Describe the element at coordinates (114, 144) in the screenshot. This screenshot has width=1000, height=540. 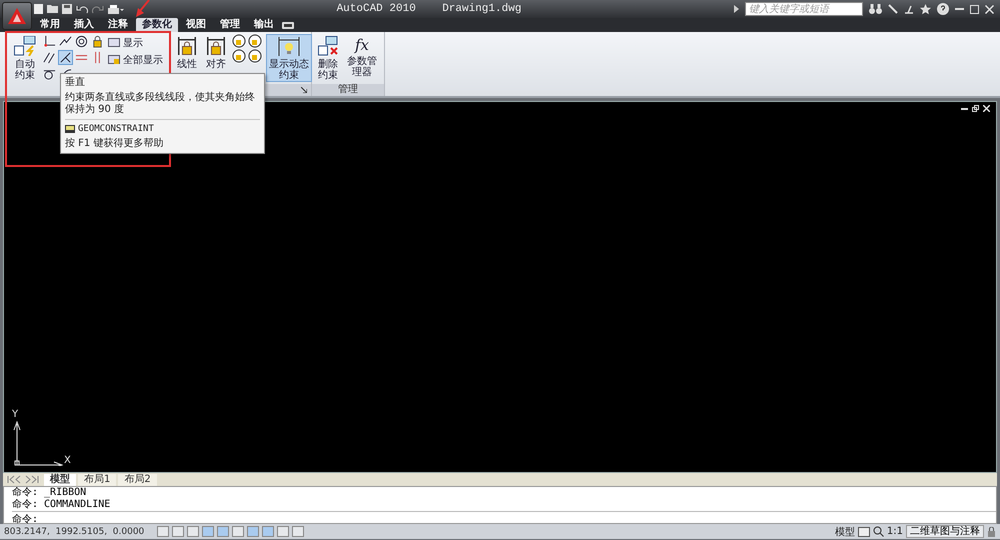
I see `tooltip-help: 按 F1 键获得更多帮助` at that location.